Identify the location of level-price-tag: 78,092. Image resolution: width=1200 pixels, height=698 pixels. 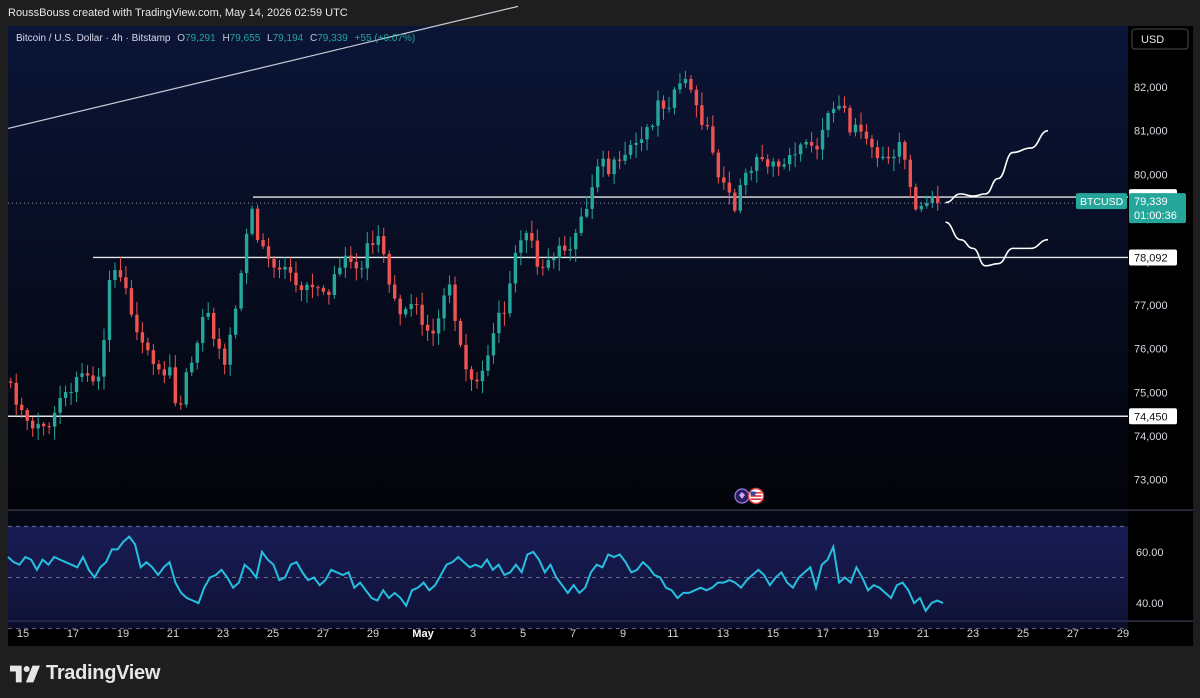
(1153, 257).